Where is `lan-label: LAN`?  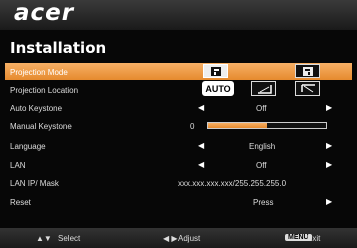
lan-label: LAN is located at coordinates (18, 165).